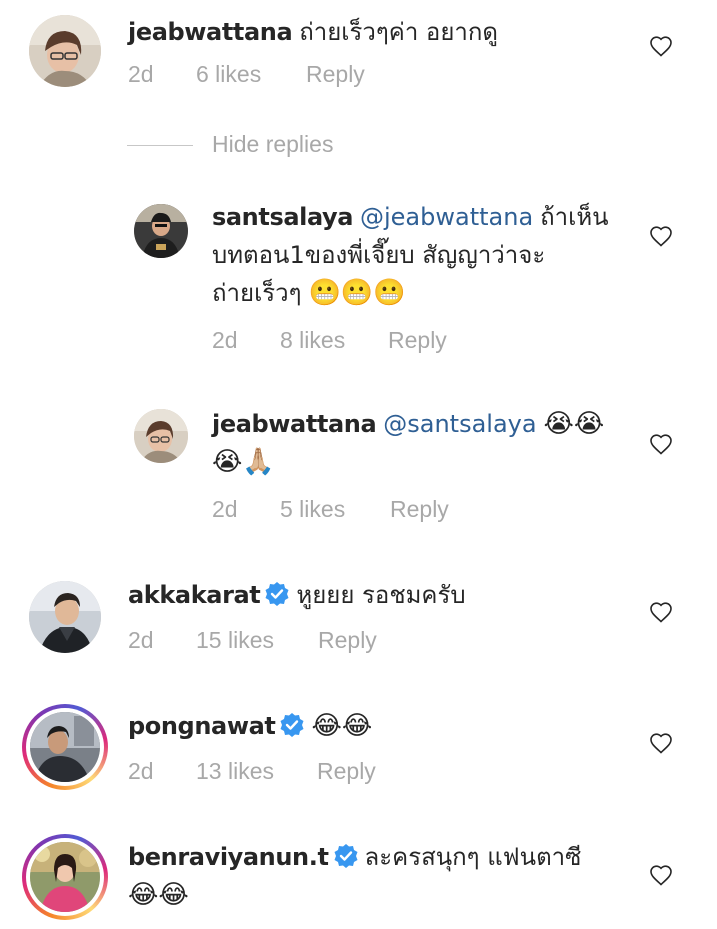  Describe the element at coordinates (379, 255) in the screenshot. I see `comment-text: บทตอน1ของพี่เจี๊ยบ สัญญาว่าจะ` at that location.